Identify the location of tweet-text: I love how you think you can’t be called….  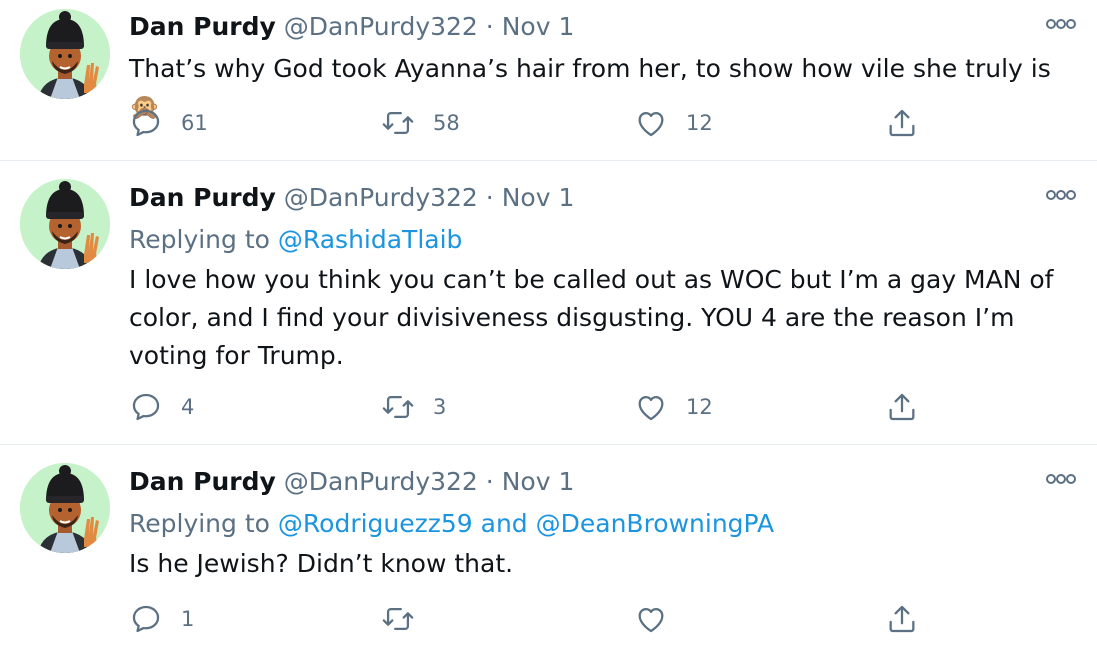
(591, 317).